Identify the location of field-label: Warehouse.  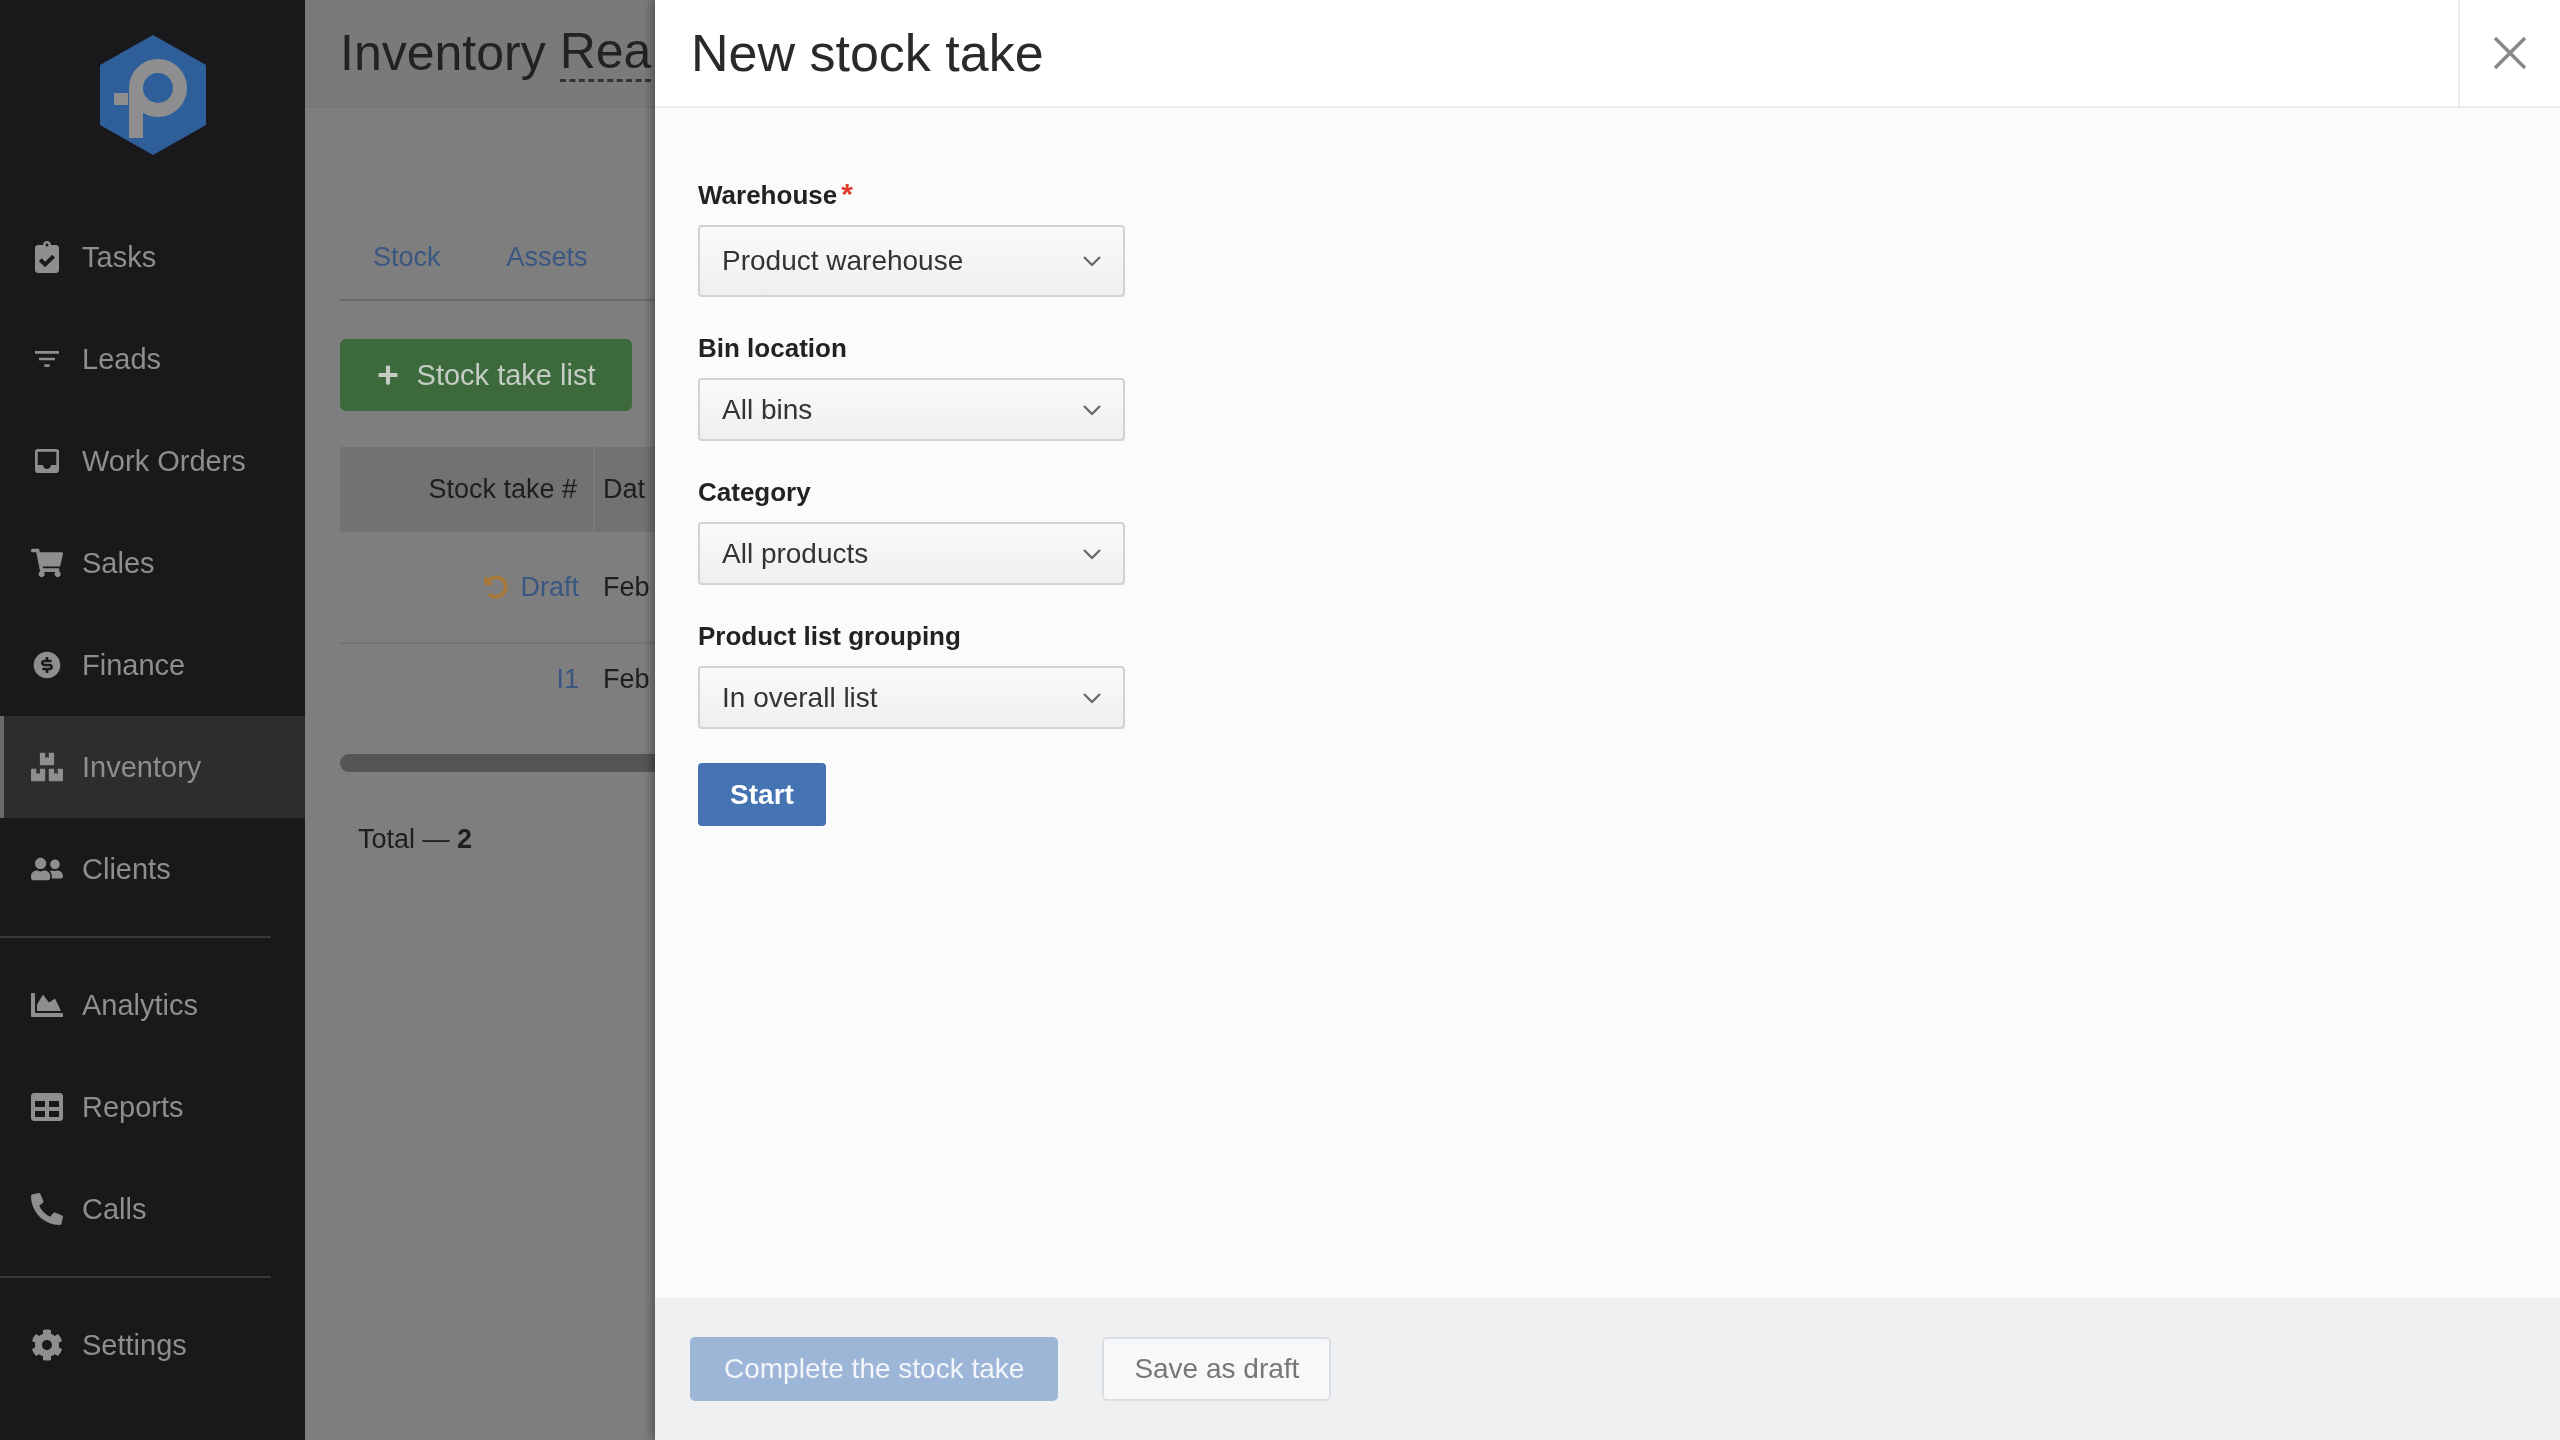
(768, 195).